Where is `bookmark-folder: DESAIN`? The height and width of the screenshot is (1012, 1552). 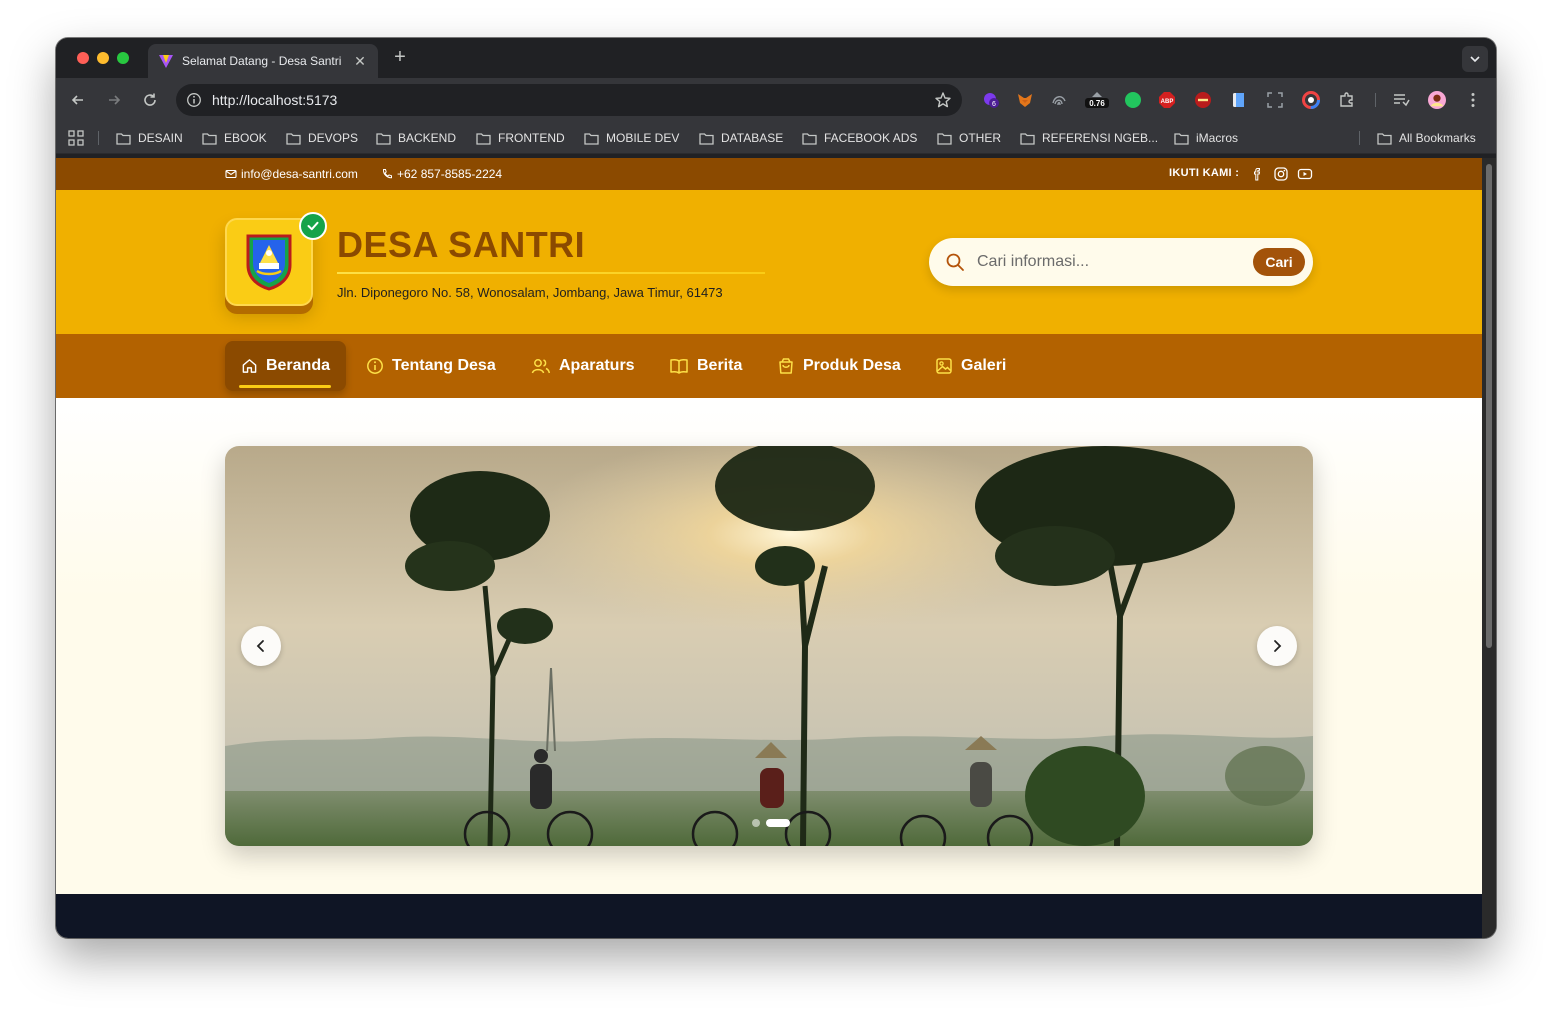 bookmark-folder: DESAIN is located at coordinates (149, 138).